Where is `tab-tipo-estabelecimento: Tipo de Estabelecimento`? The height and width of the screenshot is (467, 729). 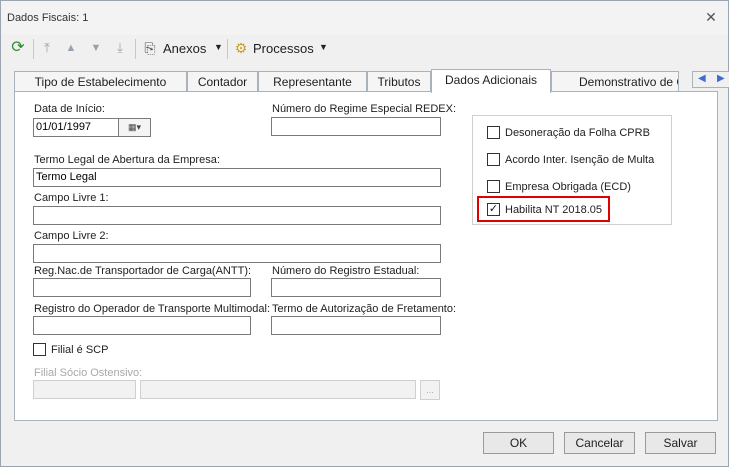
tab-tipo-estabelecimento: Tipo de Estabelecimento is located at coordinates (100, 81).